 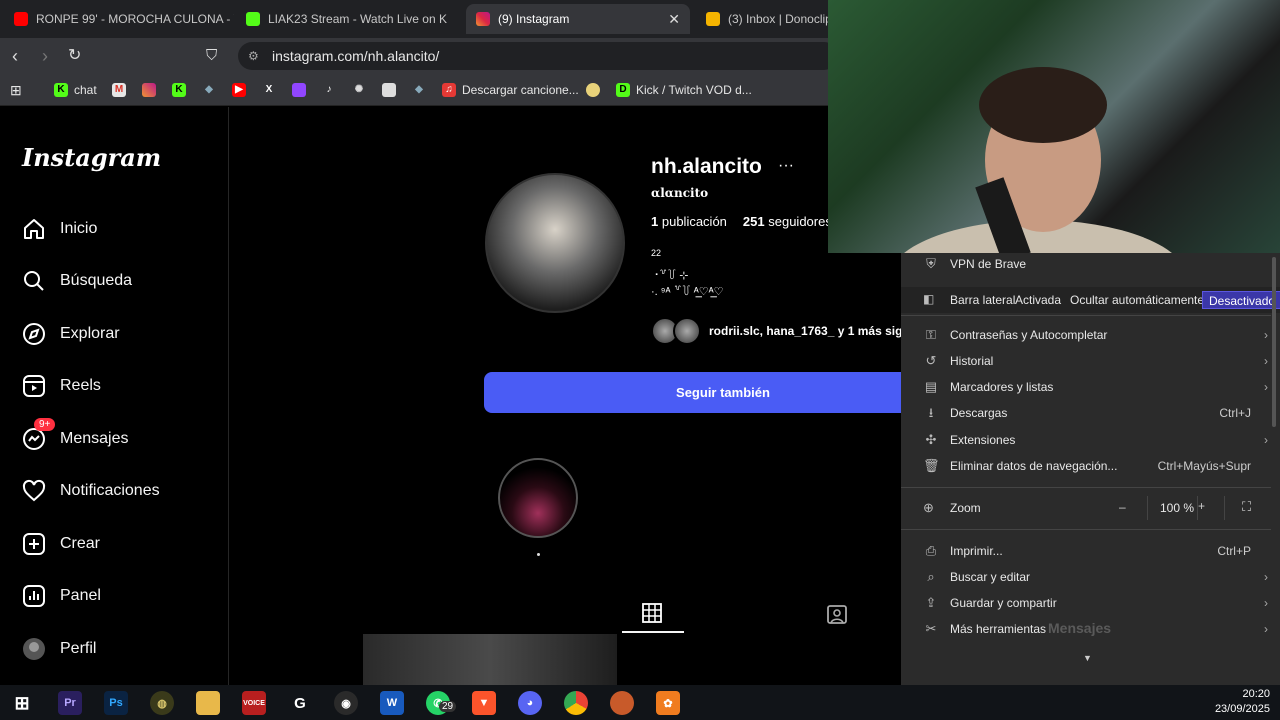 What do you see at coordinates (34, 490) in the screenshot?
I see `heart-icon` at bounding box center [34, 490].